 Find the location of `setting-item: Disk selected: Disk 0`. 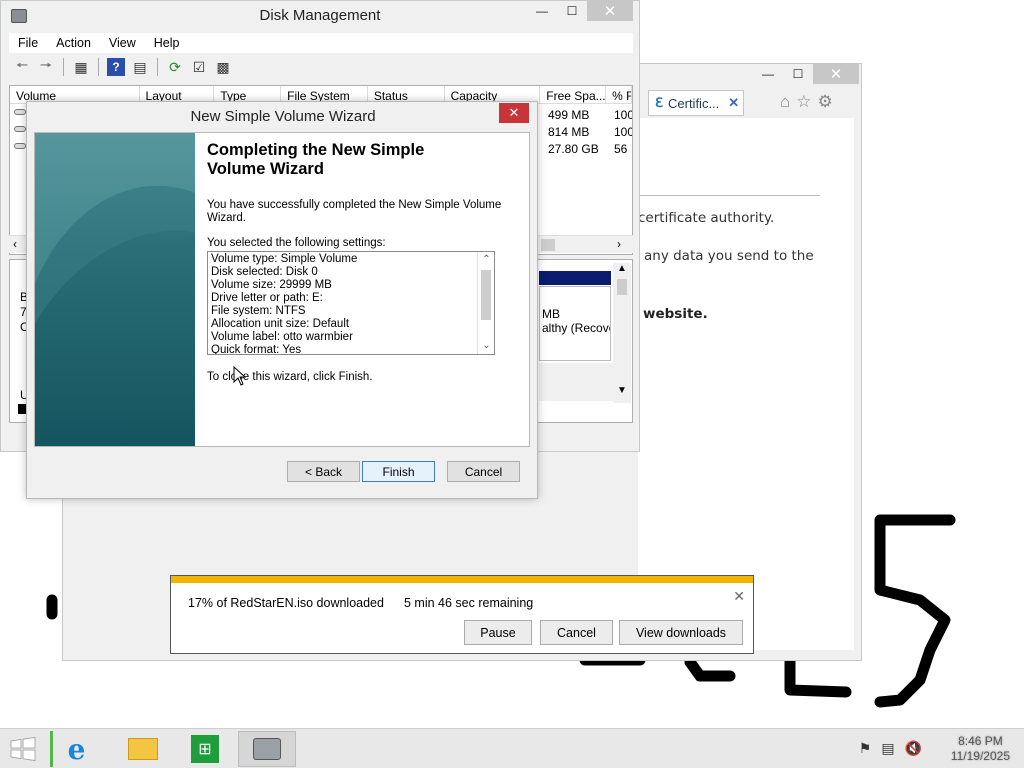

setting-item: Disk selected: Disk 0 is located at coordinates (264, 272).